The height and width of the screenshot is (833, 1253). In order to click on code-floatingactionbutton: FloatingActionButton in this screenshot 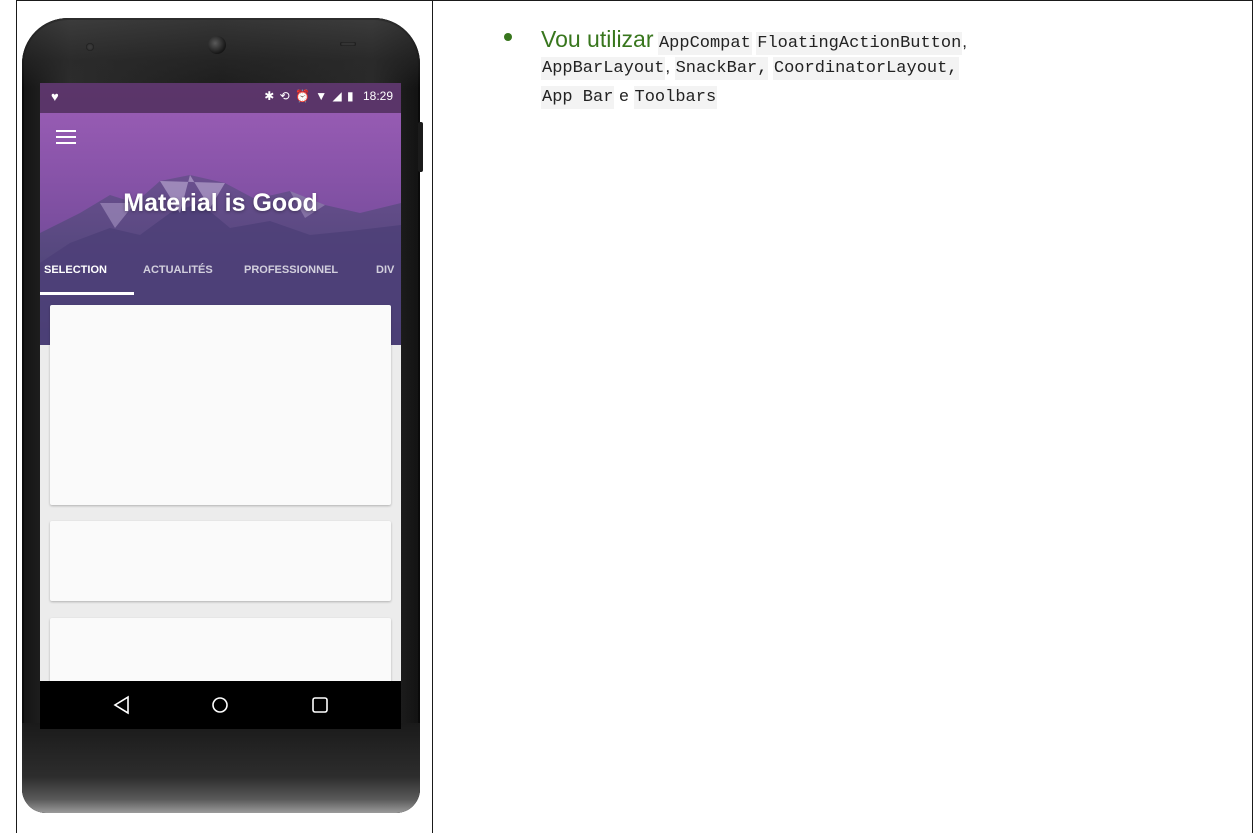, I will do `click(859, 43)`.